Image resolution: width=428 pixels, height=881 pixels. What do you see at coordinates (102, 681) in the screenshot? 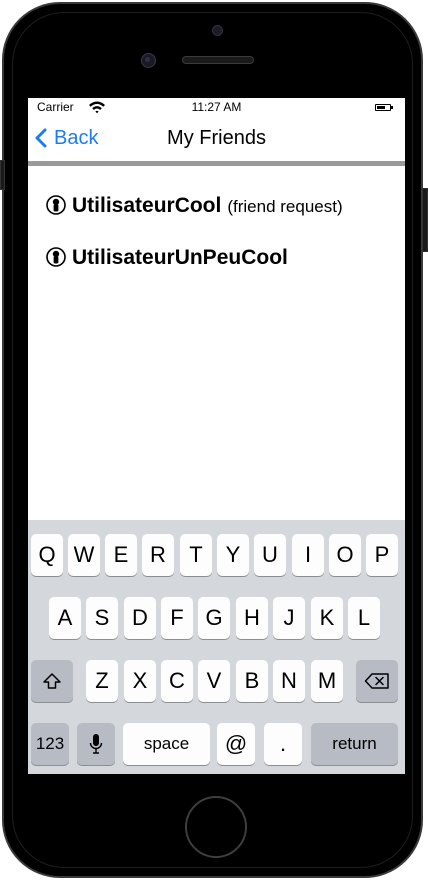
I see `key-z: Z` at bounding box center [102, 681].